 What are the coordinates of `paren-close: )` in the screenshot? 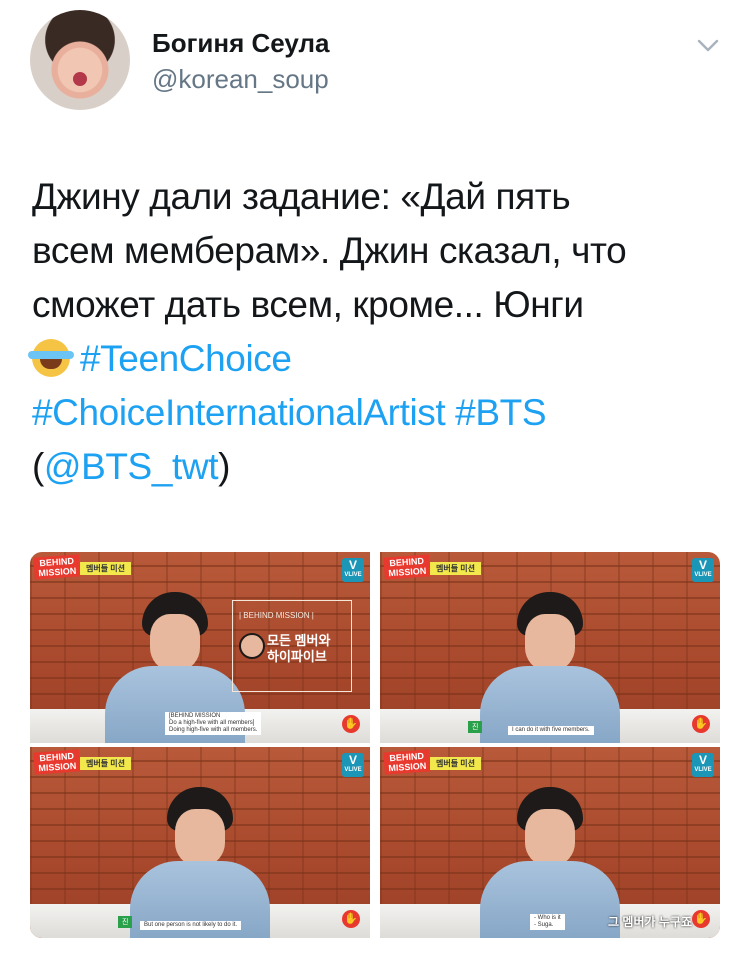 It's located at (224, 466).